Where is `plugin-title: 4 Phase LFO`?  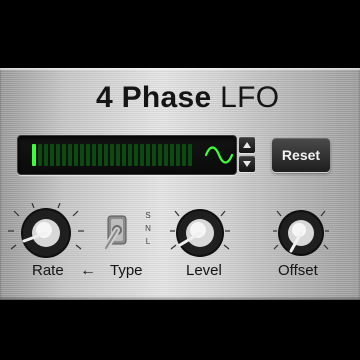
plugin-title: 4 Phase LFO is located at coordinates (187, 98).